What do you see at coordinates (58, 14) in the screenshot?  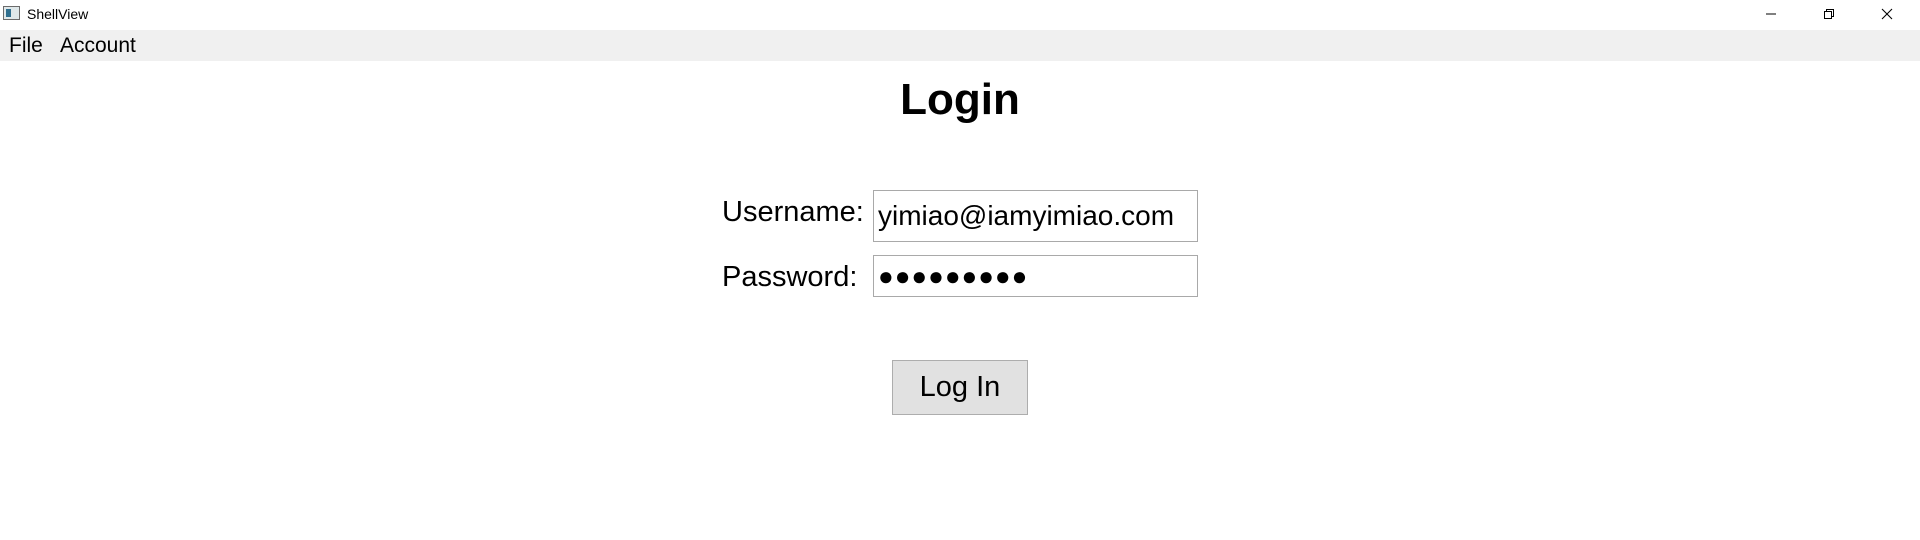 I see `window-title: ShellView` at bounding box center [58, 14].